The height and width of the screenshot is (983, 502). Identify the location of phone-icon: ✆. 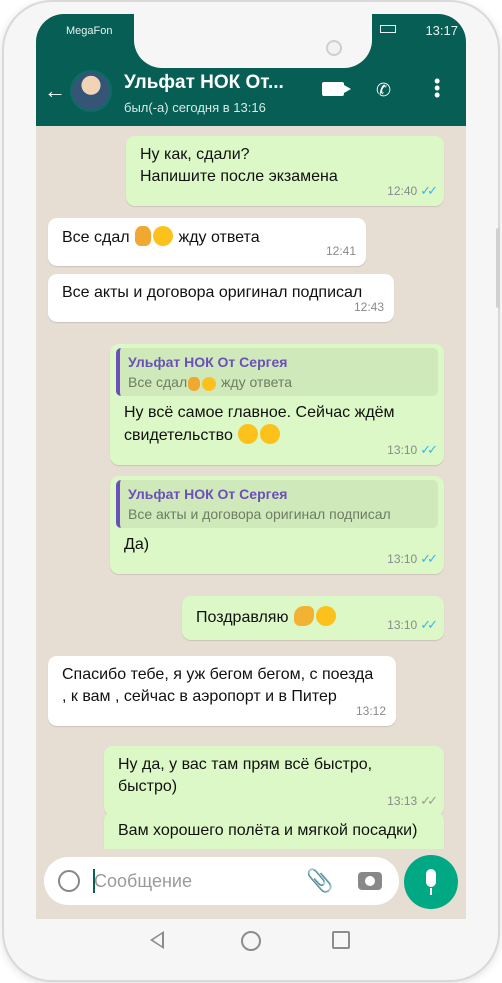
(383, 90).